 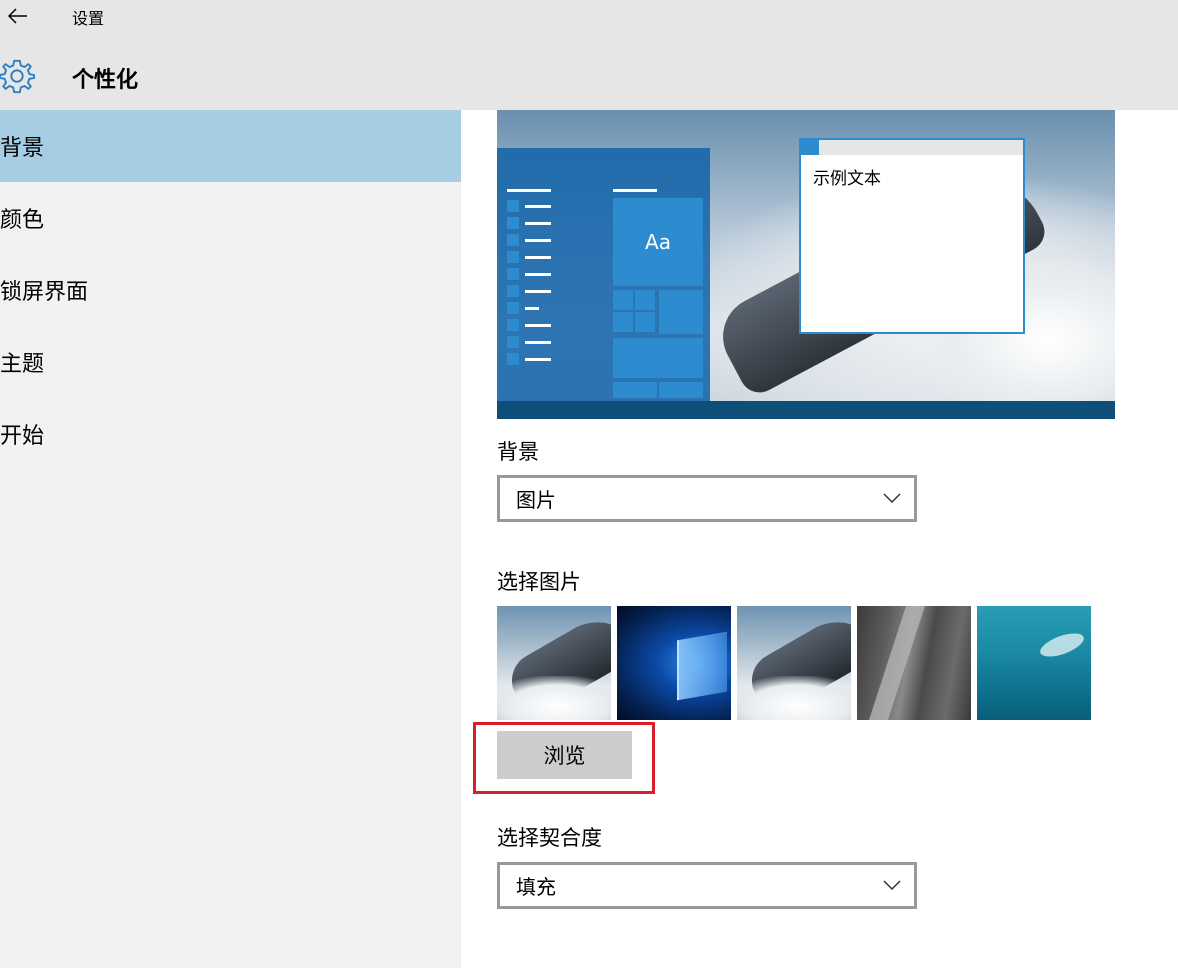 What do you see at coordinates (702, 666) in the screenshot?
I see `windows-logo-icon` at bounding box center [702, 666].